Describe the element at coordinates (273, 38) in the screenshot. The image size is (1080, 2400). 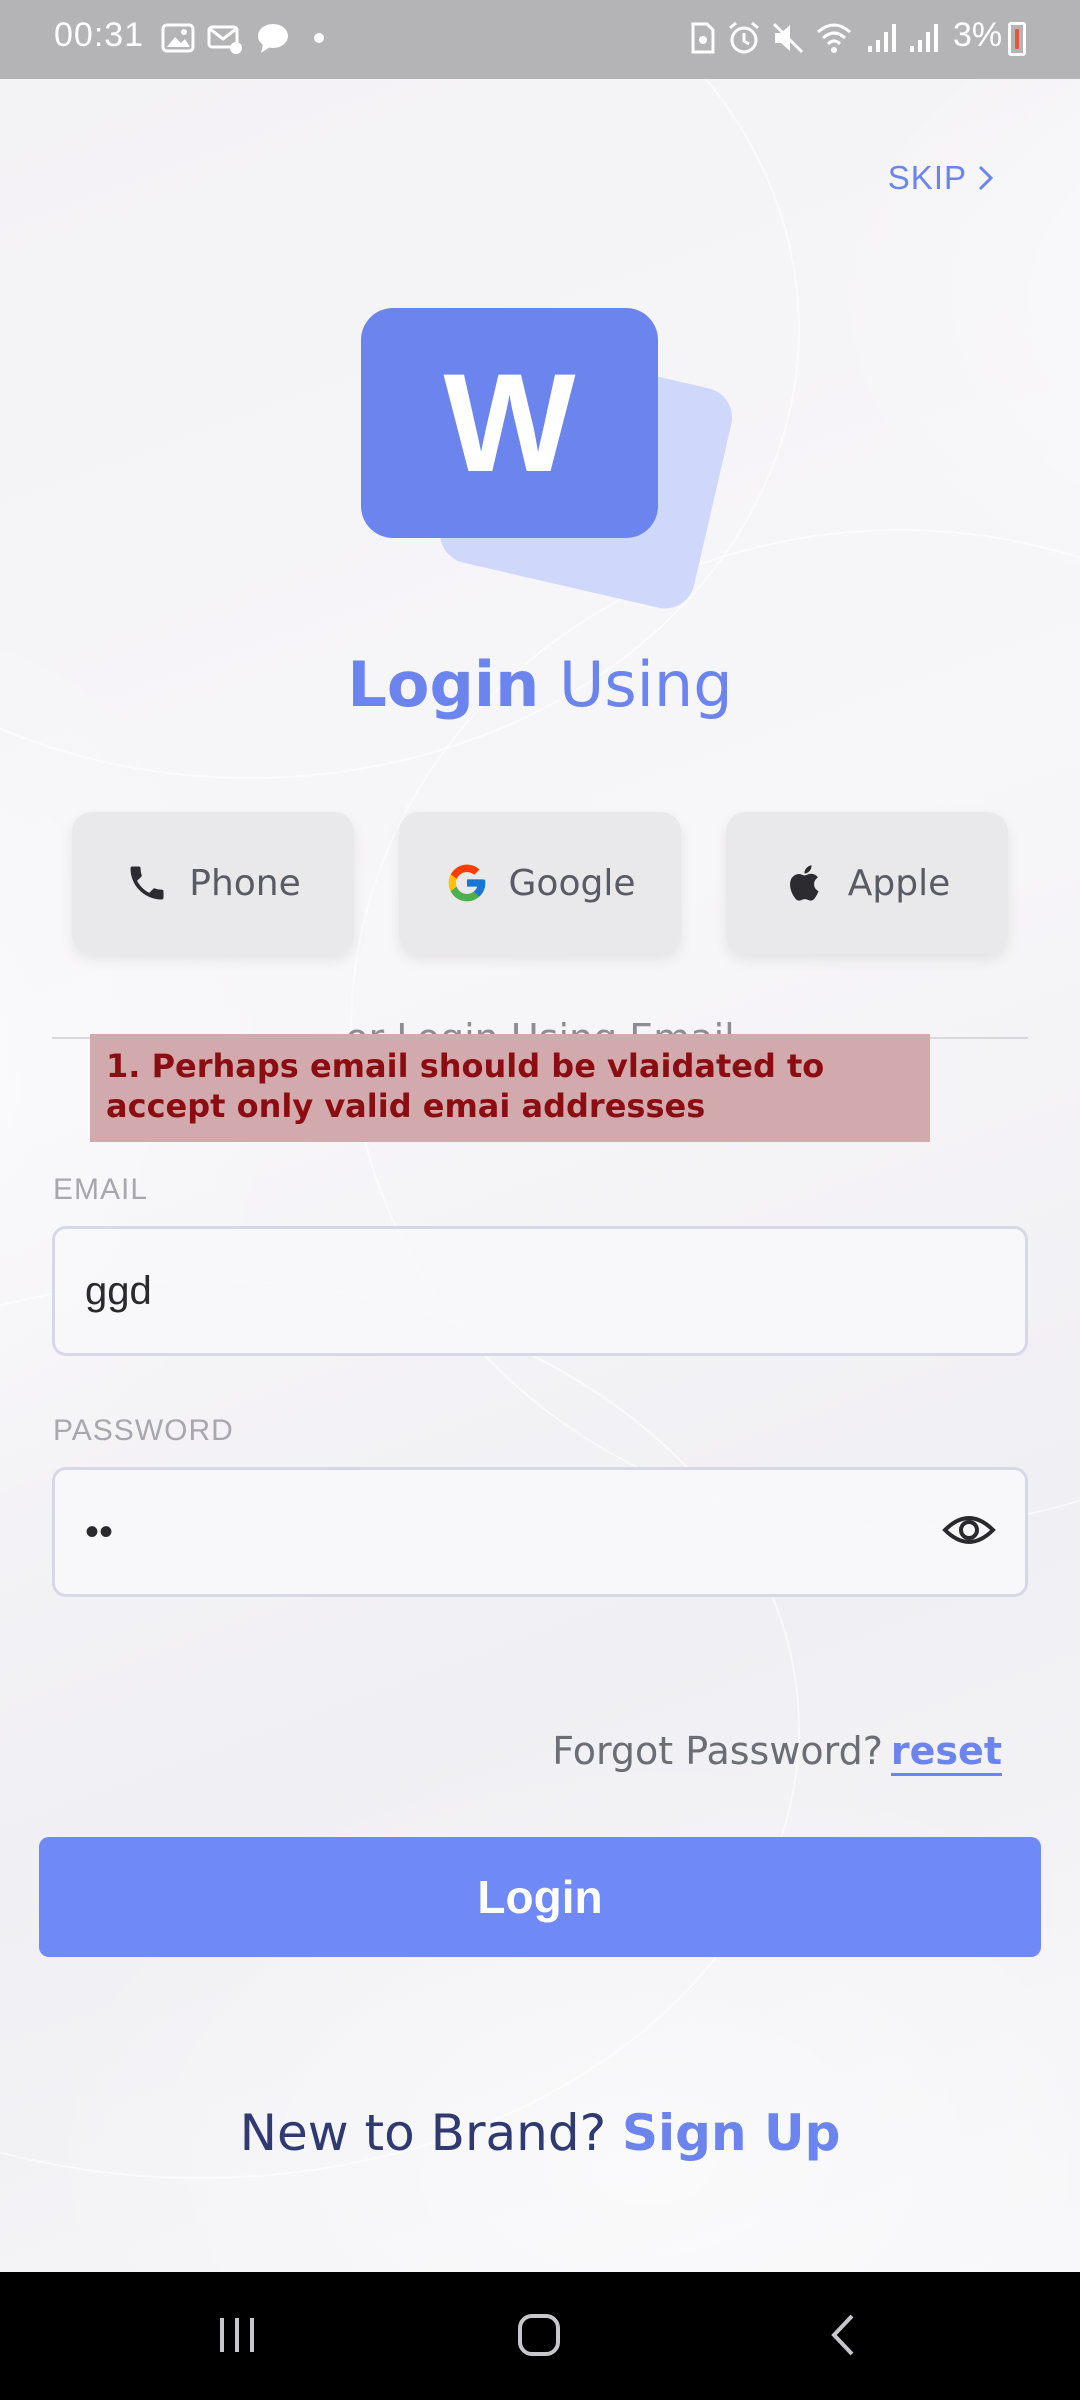
I see `chat-icon` at that location.